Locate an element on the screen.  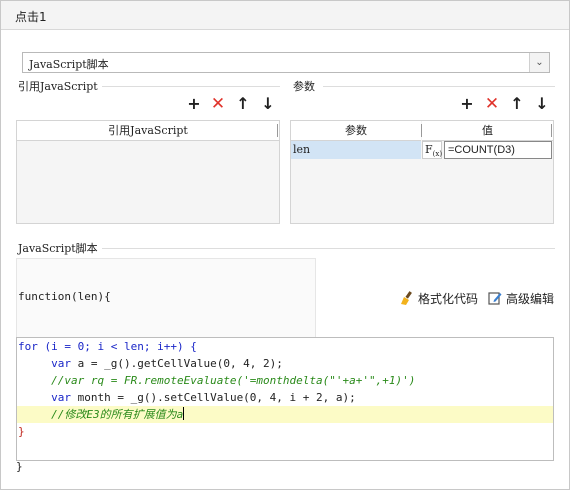
ref-js-section-label: 引用JavaScript is located at coordinates (58, 86).